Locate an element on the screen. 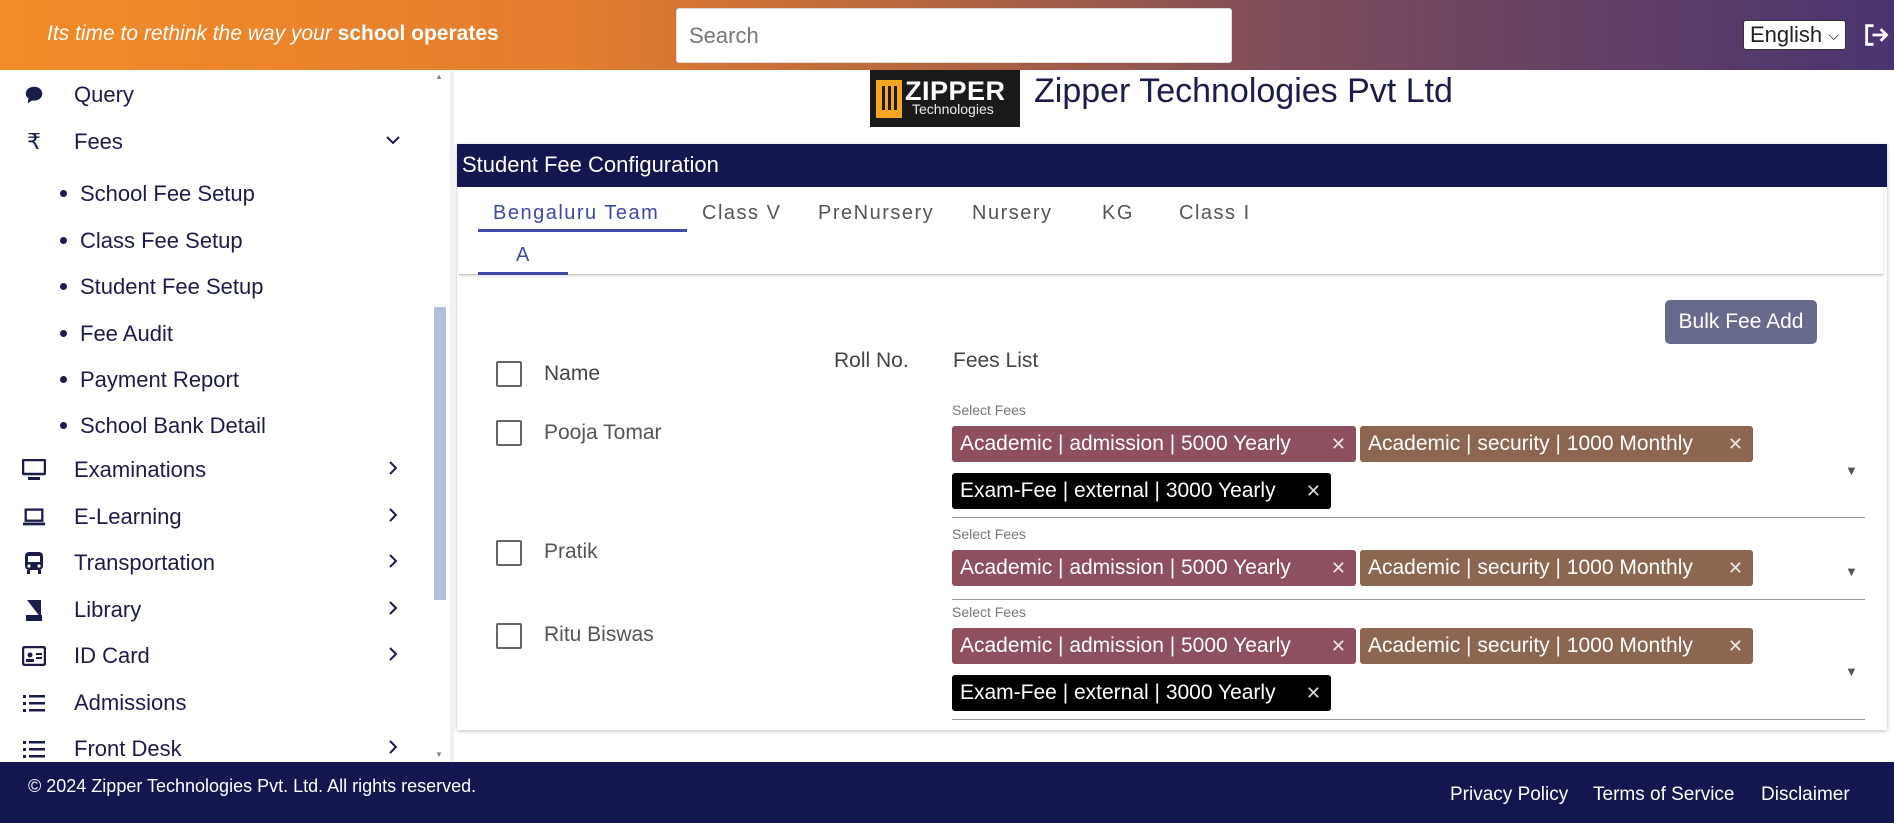 The image size is (1894, 823). sidebar-item-library: Library is located at coordinates (210, 610).